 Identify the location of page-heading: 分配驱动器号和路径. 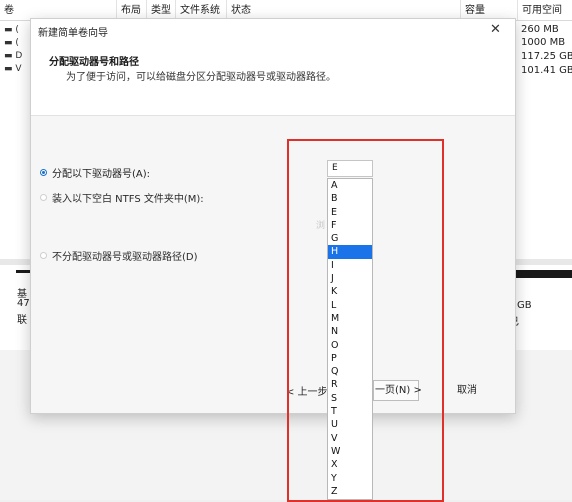
(94, 62).